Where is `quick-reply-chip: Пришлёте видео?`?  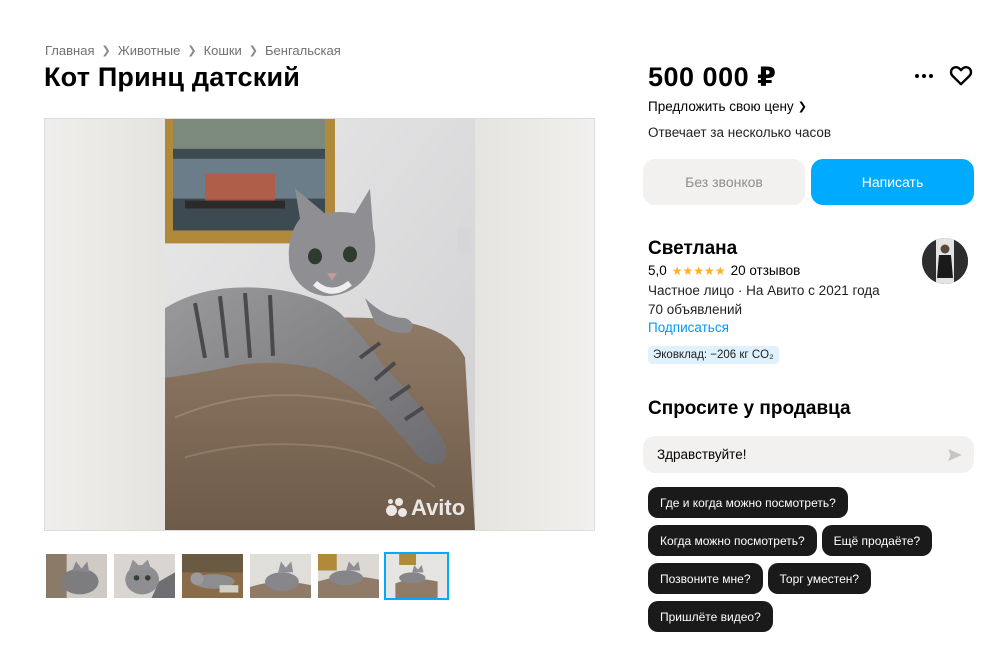
quick-reply-chip: Пришлёте видео? is located at coordinates (710, 616).